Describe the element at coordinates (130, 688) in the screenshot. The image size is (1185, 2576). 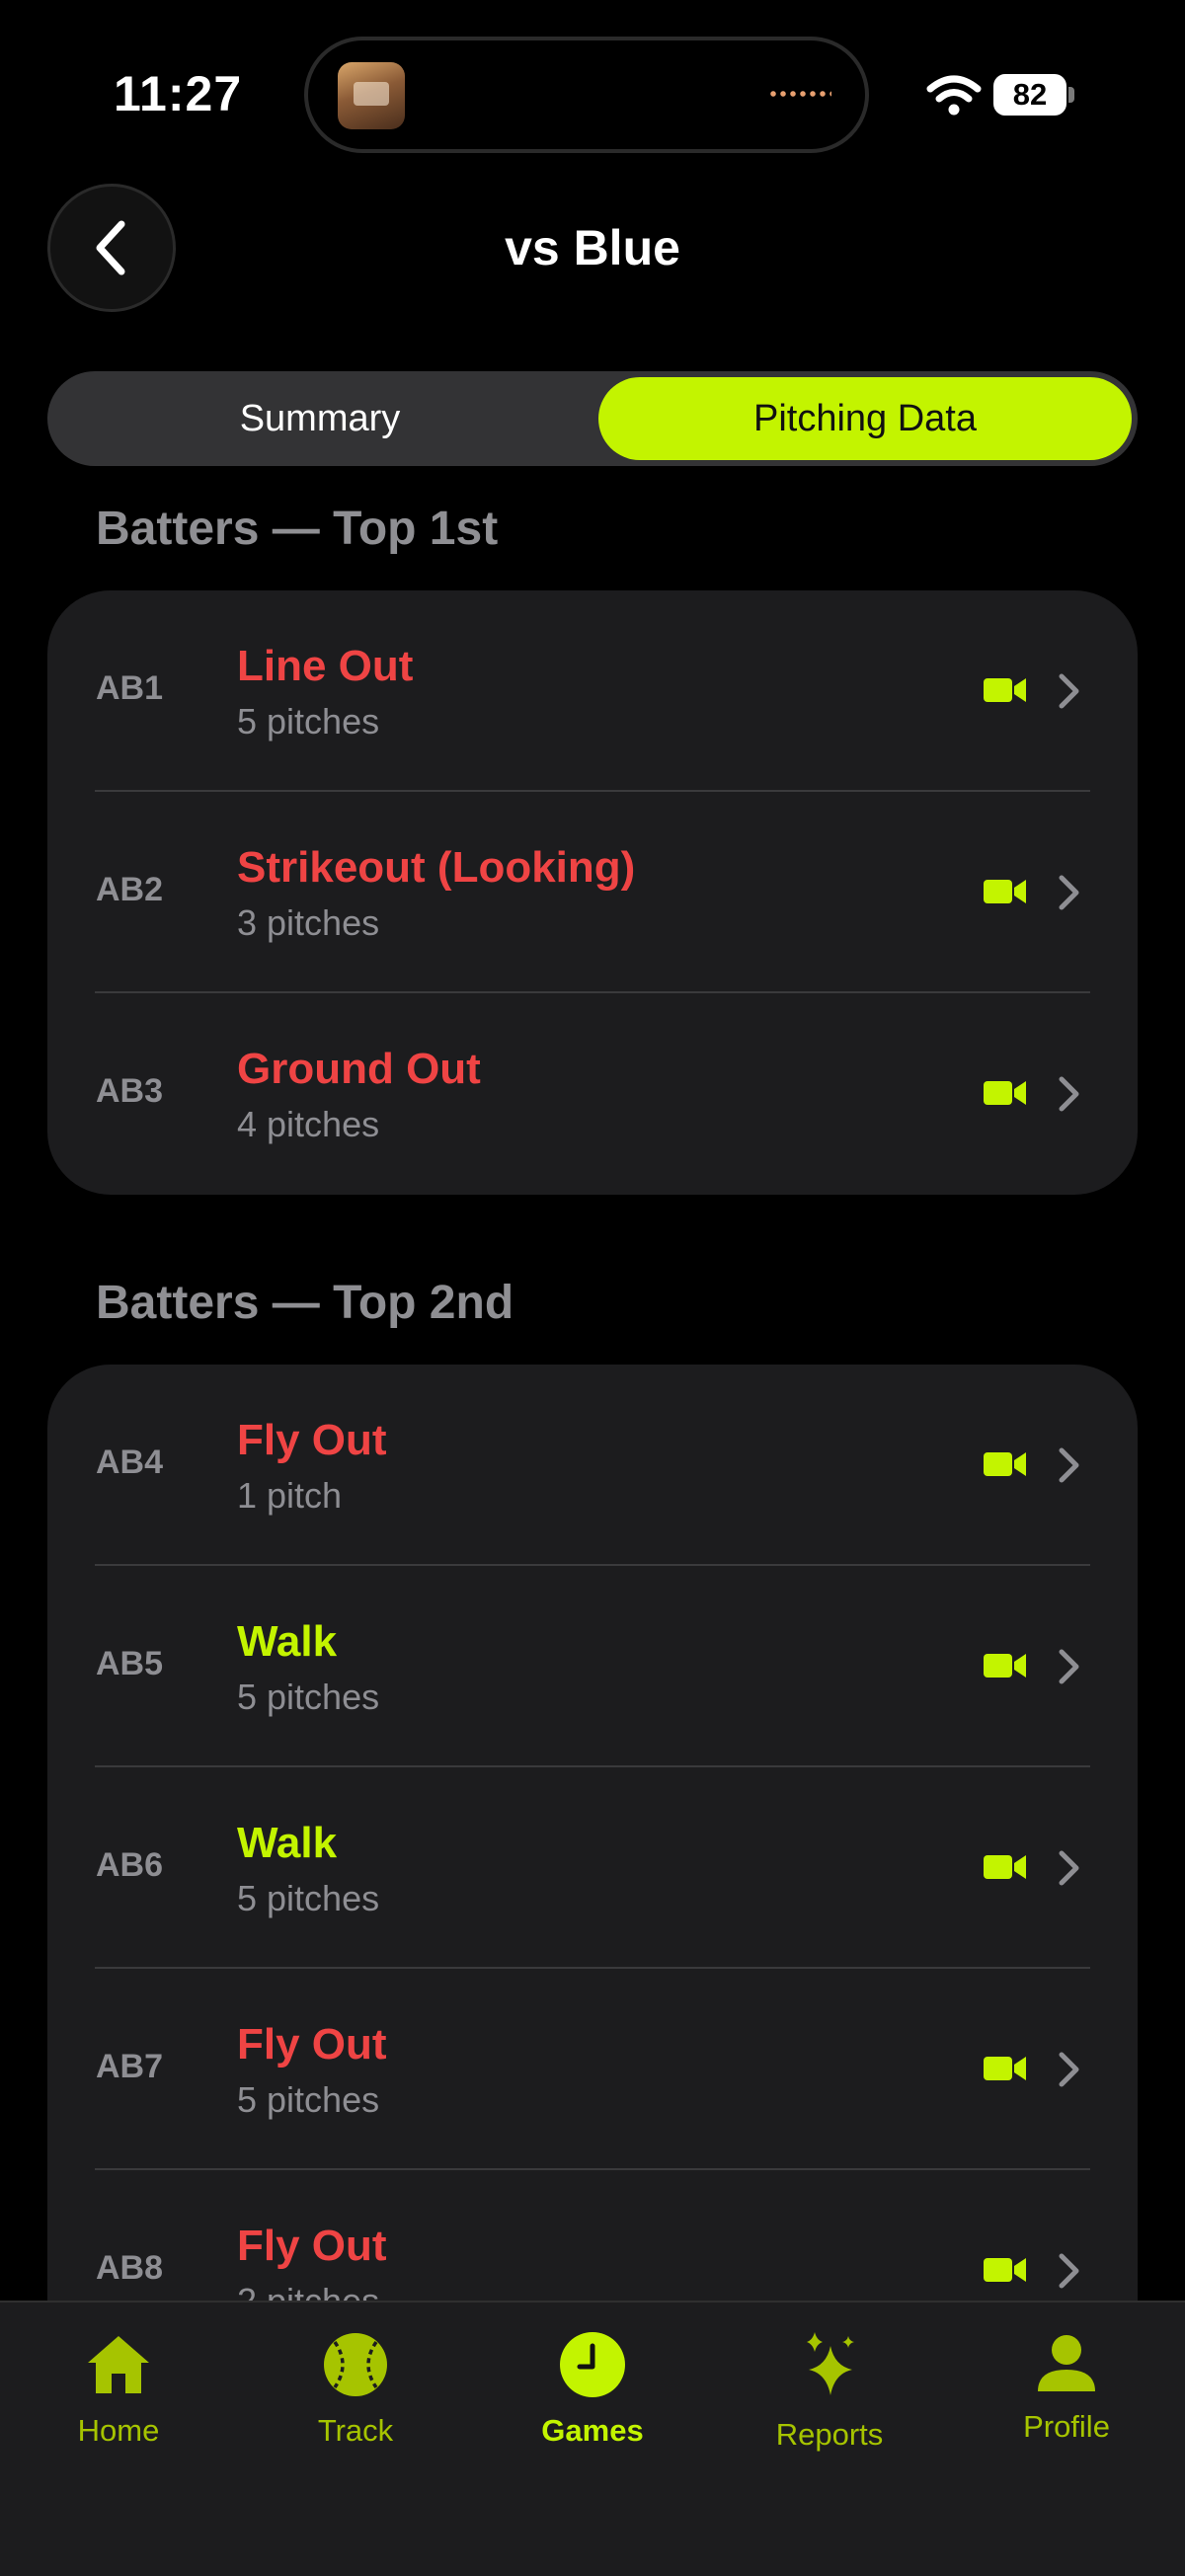
I see `at-bat-number: AB1` at that location.